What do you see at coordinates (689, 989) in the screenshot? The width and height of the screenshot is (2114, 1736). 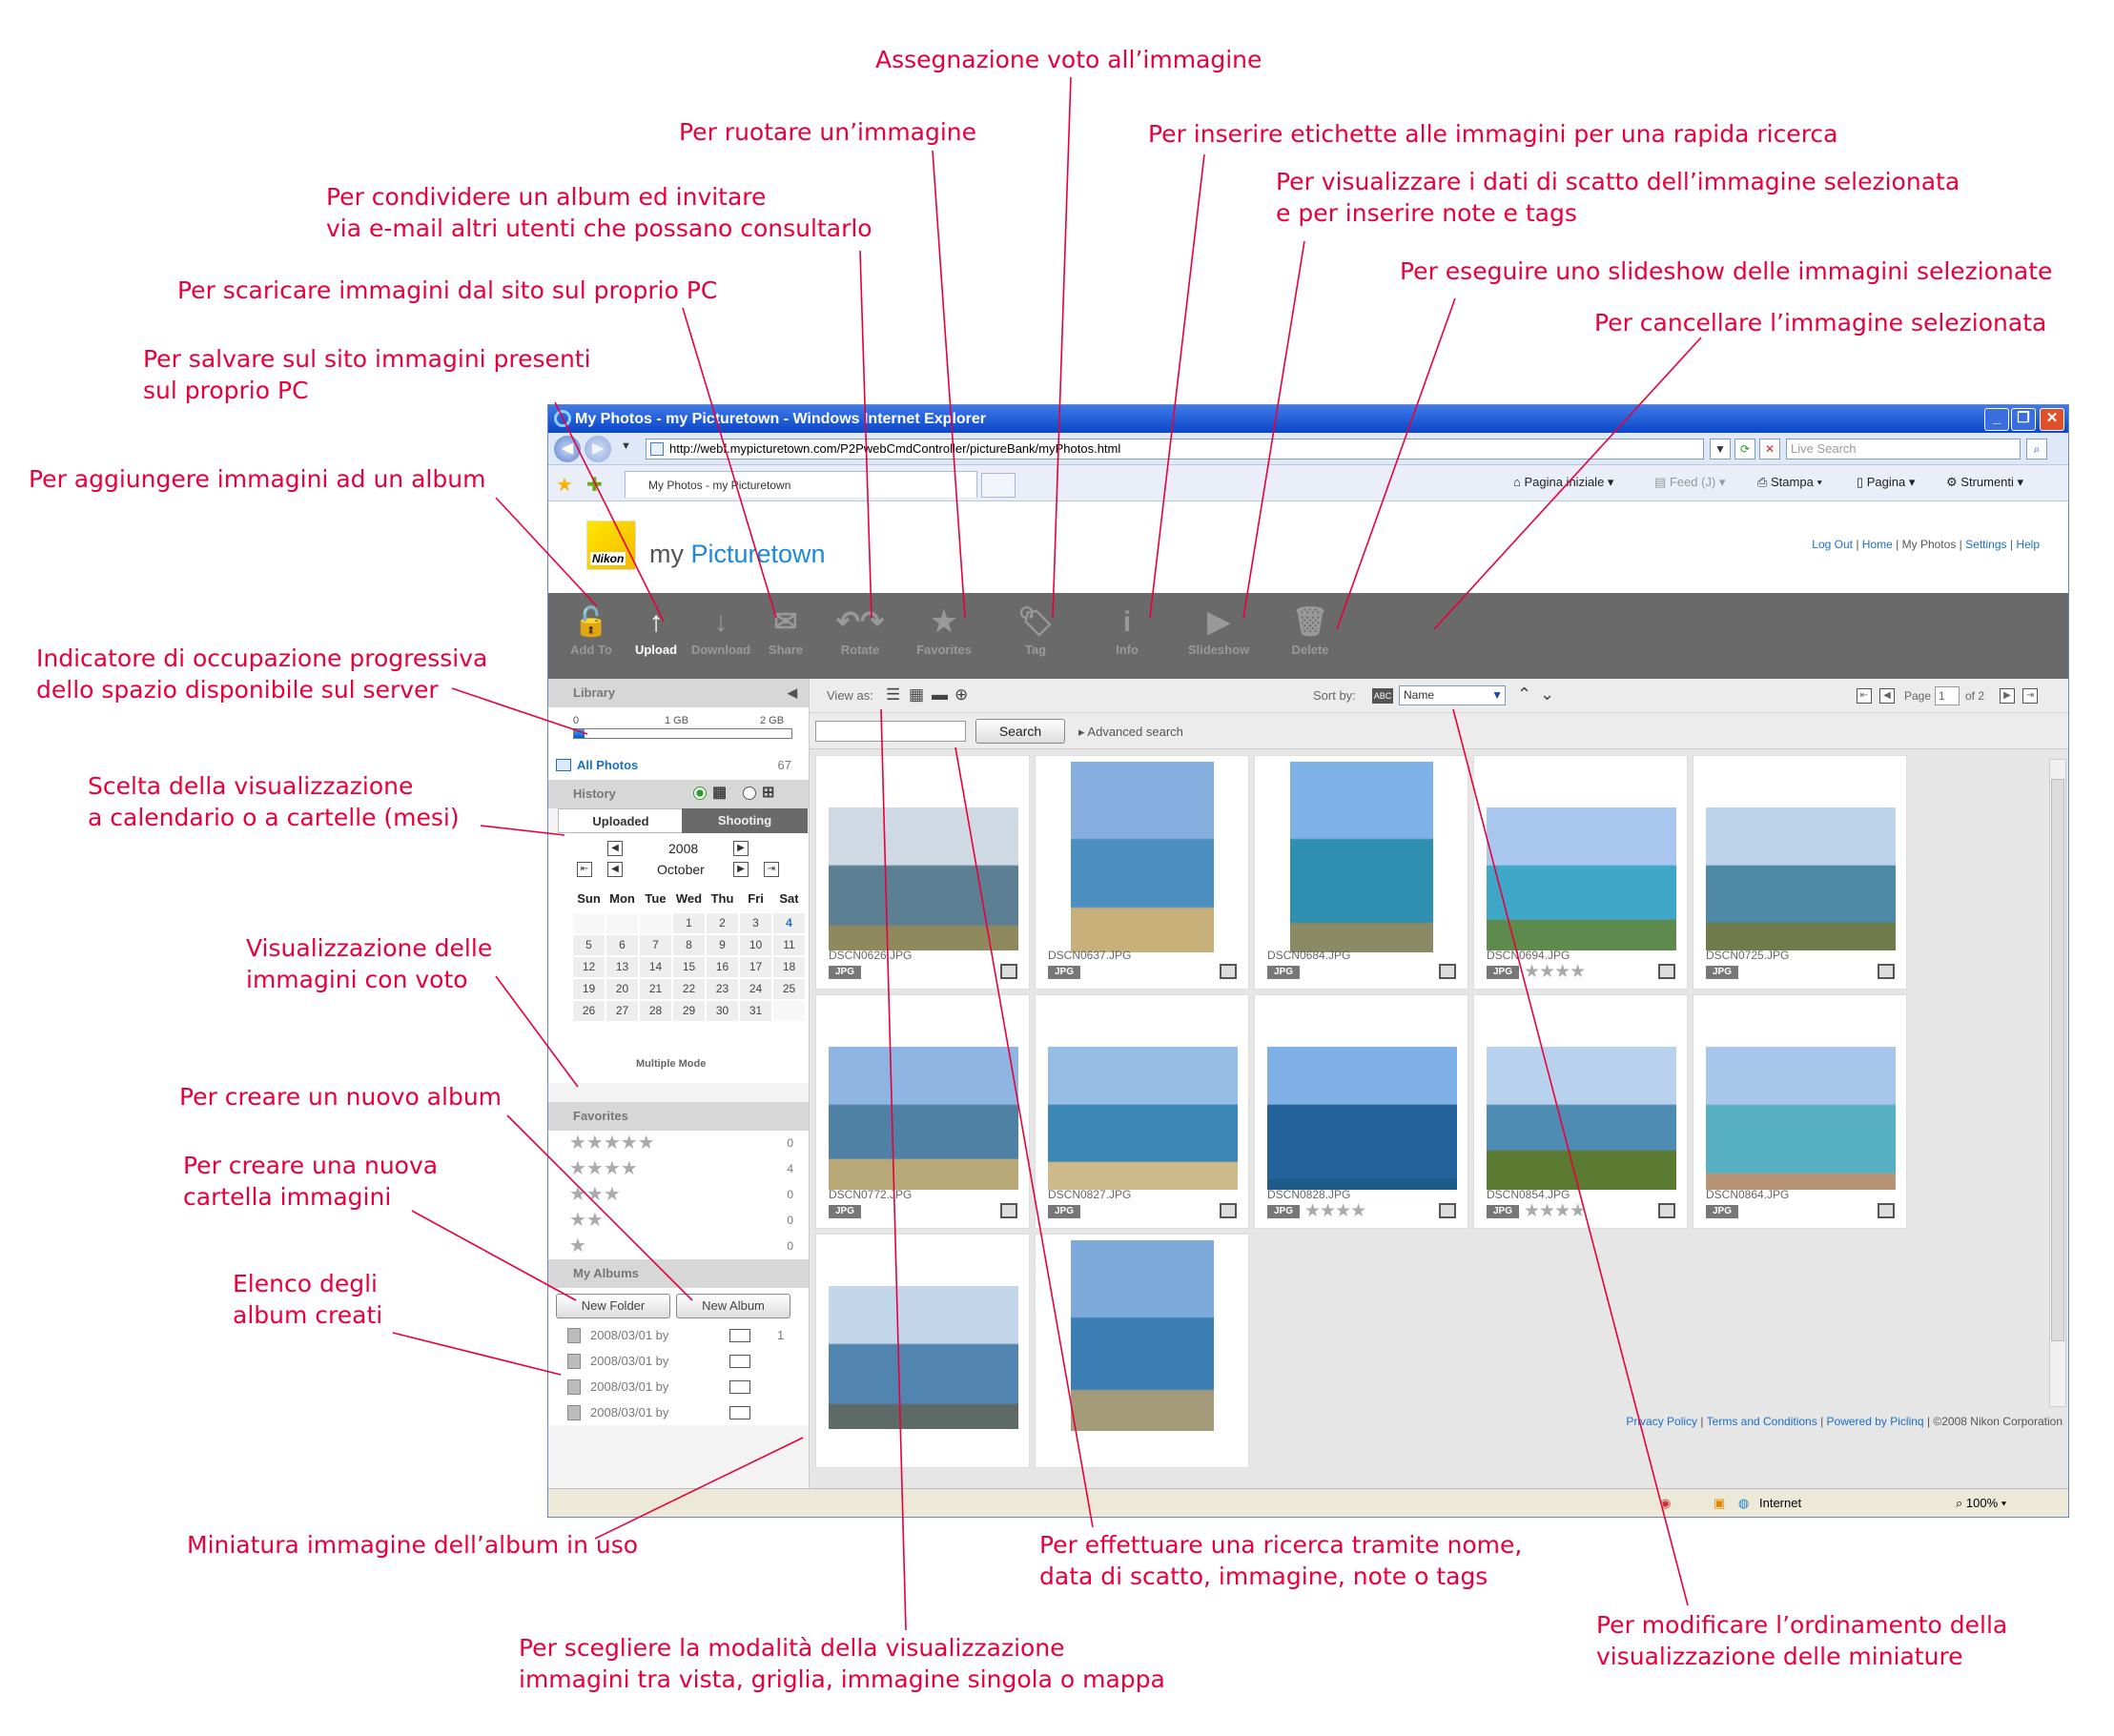 I see `calendar-day: 22` at bounding box center [689, 989].